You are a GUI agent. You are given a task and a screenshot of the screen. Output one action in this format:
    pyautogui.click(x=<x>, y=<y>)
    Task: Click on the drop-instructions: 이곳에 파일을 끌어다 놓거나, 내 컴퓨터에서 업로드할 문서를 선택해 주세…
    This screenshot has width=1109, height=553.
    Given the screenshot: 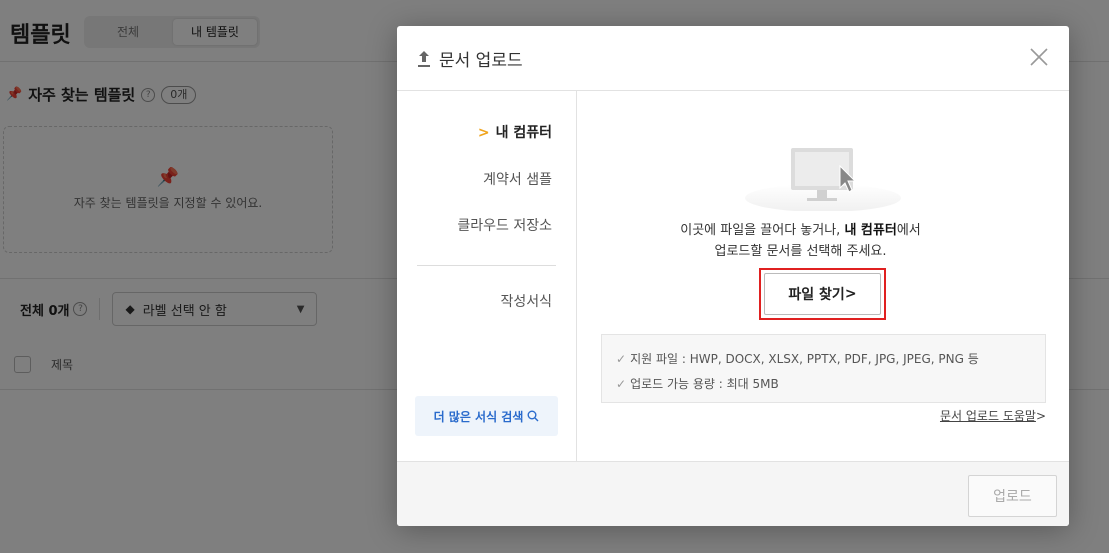 What is the action you would take?
    pyautogui.click(x=800, y=241)
    